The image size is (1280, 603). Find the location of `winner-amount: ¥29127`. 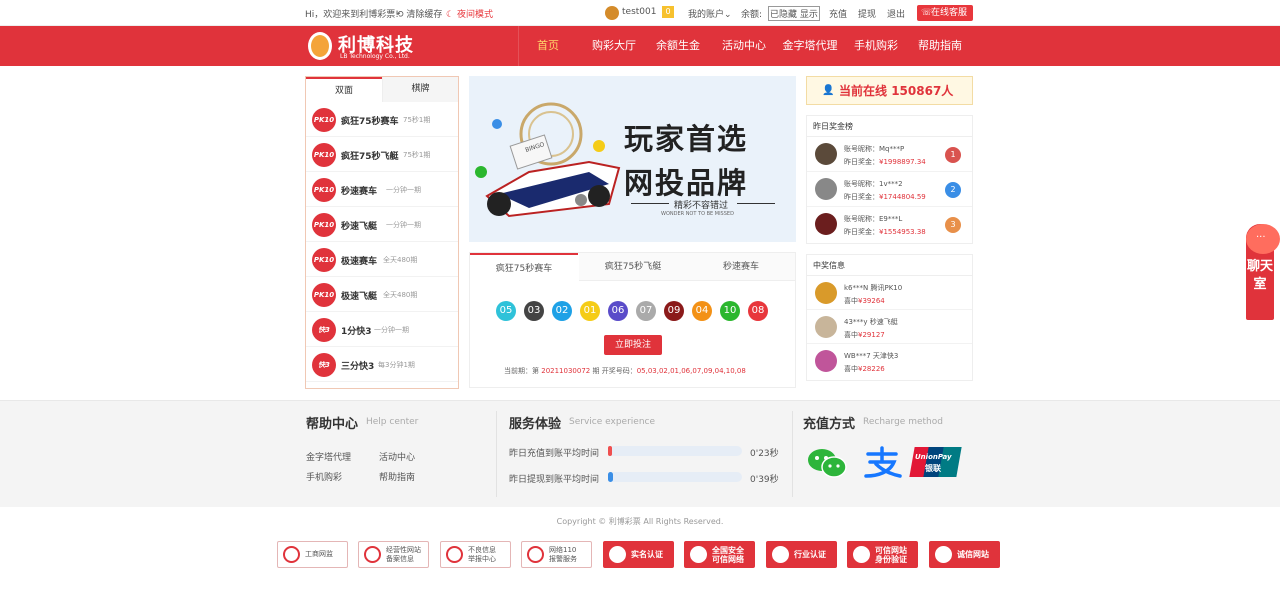

winner-amount: ¥29127 is located at coordinates (871, 335).